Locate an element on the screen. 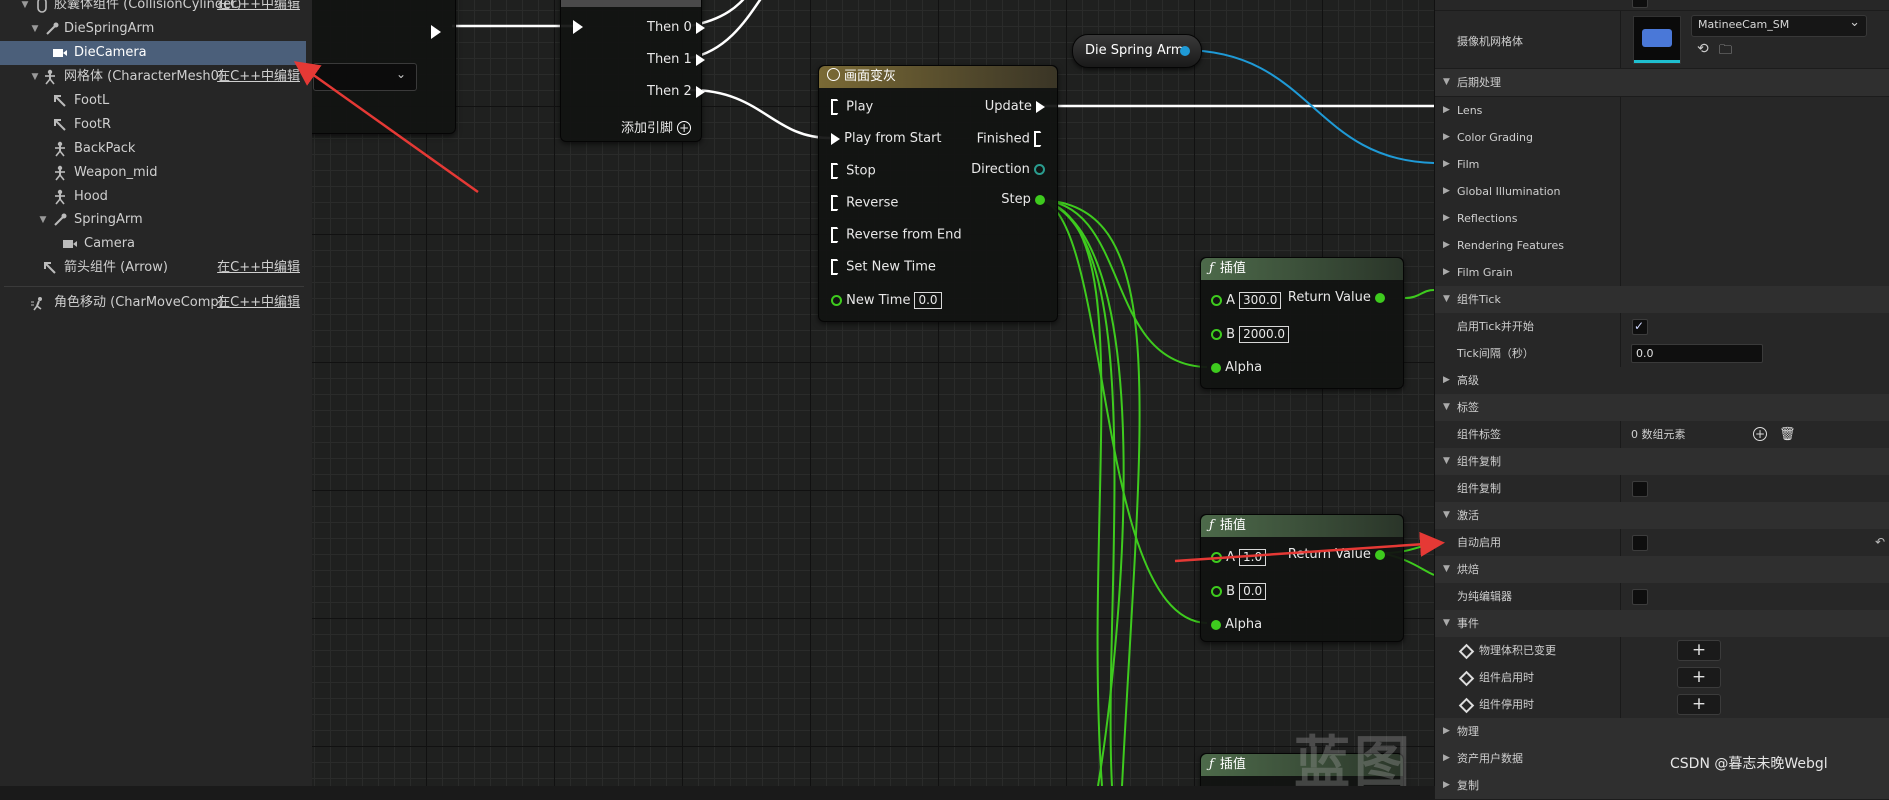  tree-item-footr: FootR is located at coordinates (153, 125).